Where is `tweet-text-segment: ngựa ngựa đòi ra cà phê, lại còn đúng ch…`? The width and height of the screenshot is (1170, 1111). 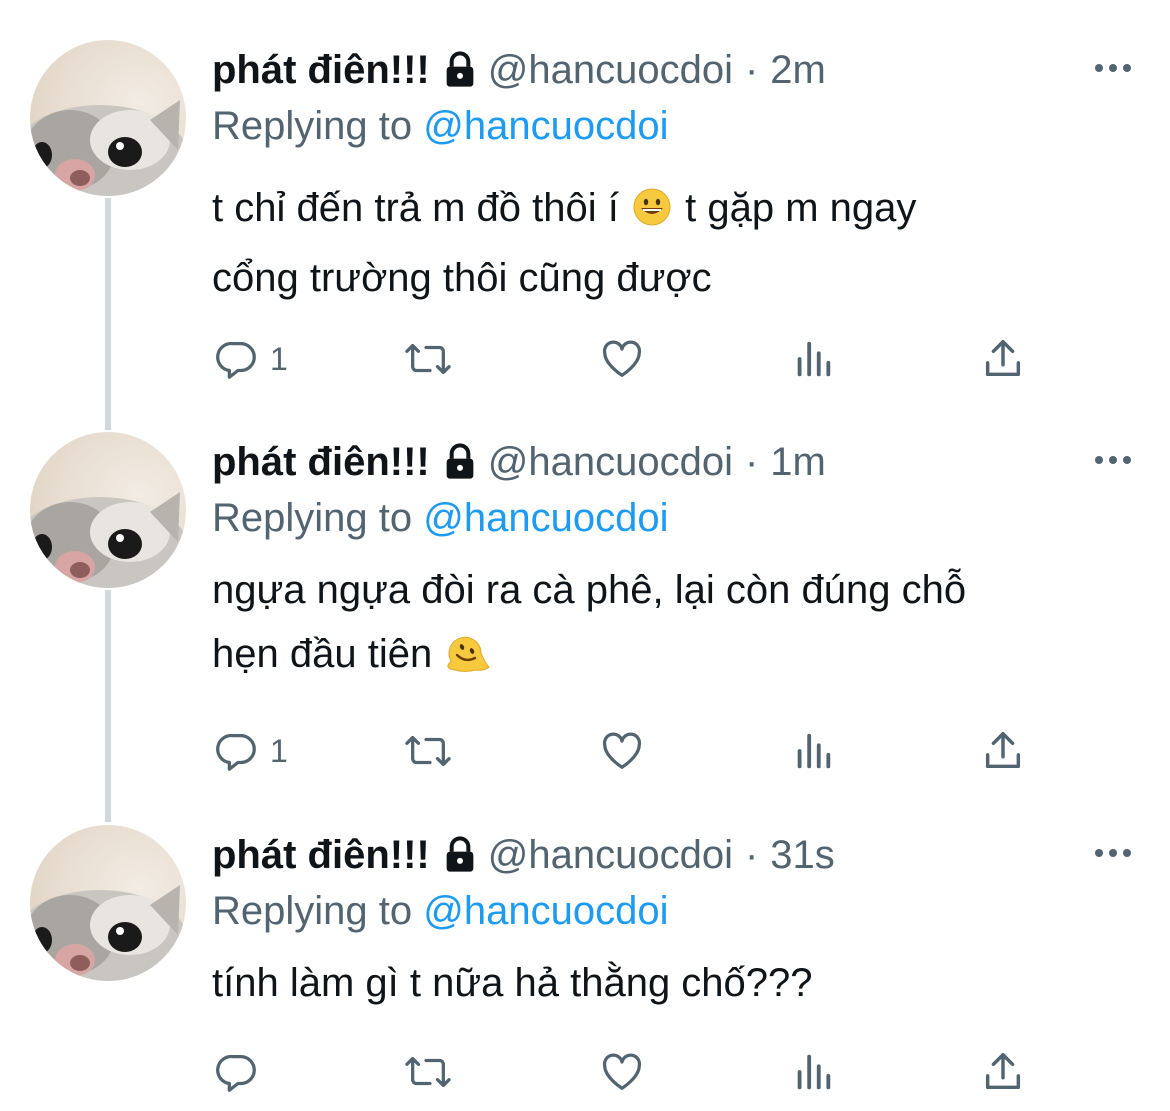
tweet-text-segment: ngựa ngựa đòi ra cà phê, lại còn đúng ch… is located at coordinates (589, 590).